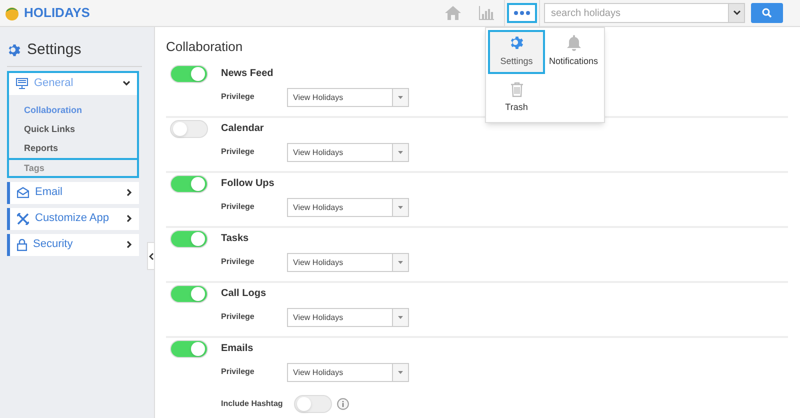  I want to click on app-name: HOLIDAYS, so click(57, 13).